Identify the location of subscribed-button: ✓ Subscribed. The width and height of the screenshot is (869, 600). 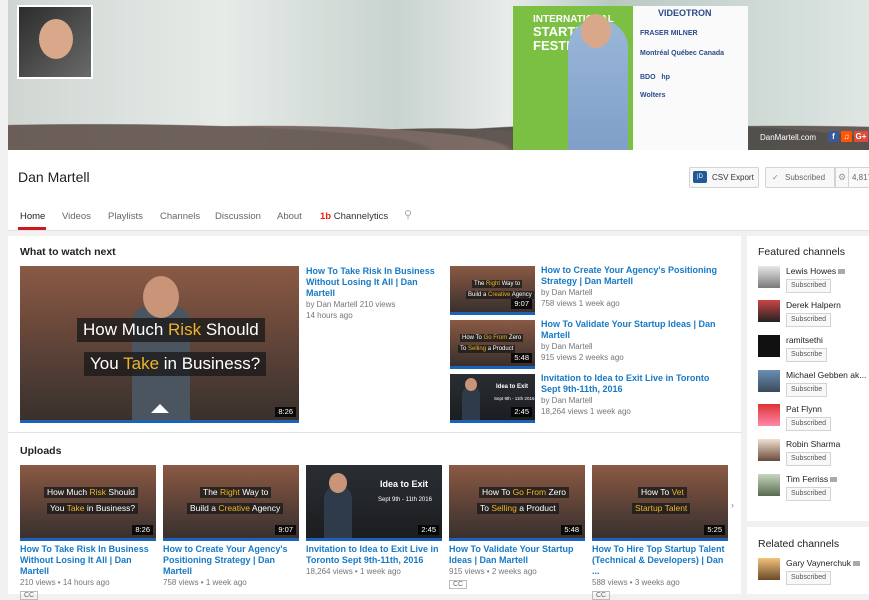
(800, 177).